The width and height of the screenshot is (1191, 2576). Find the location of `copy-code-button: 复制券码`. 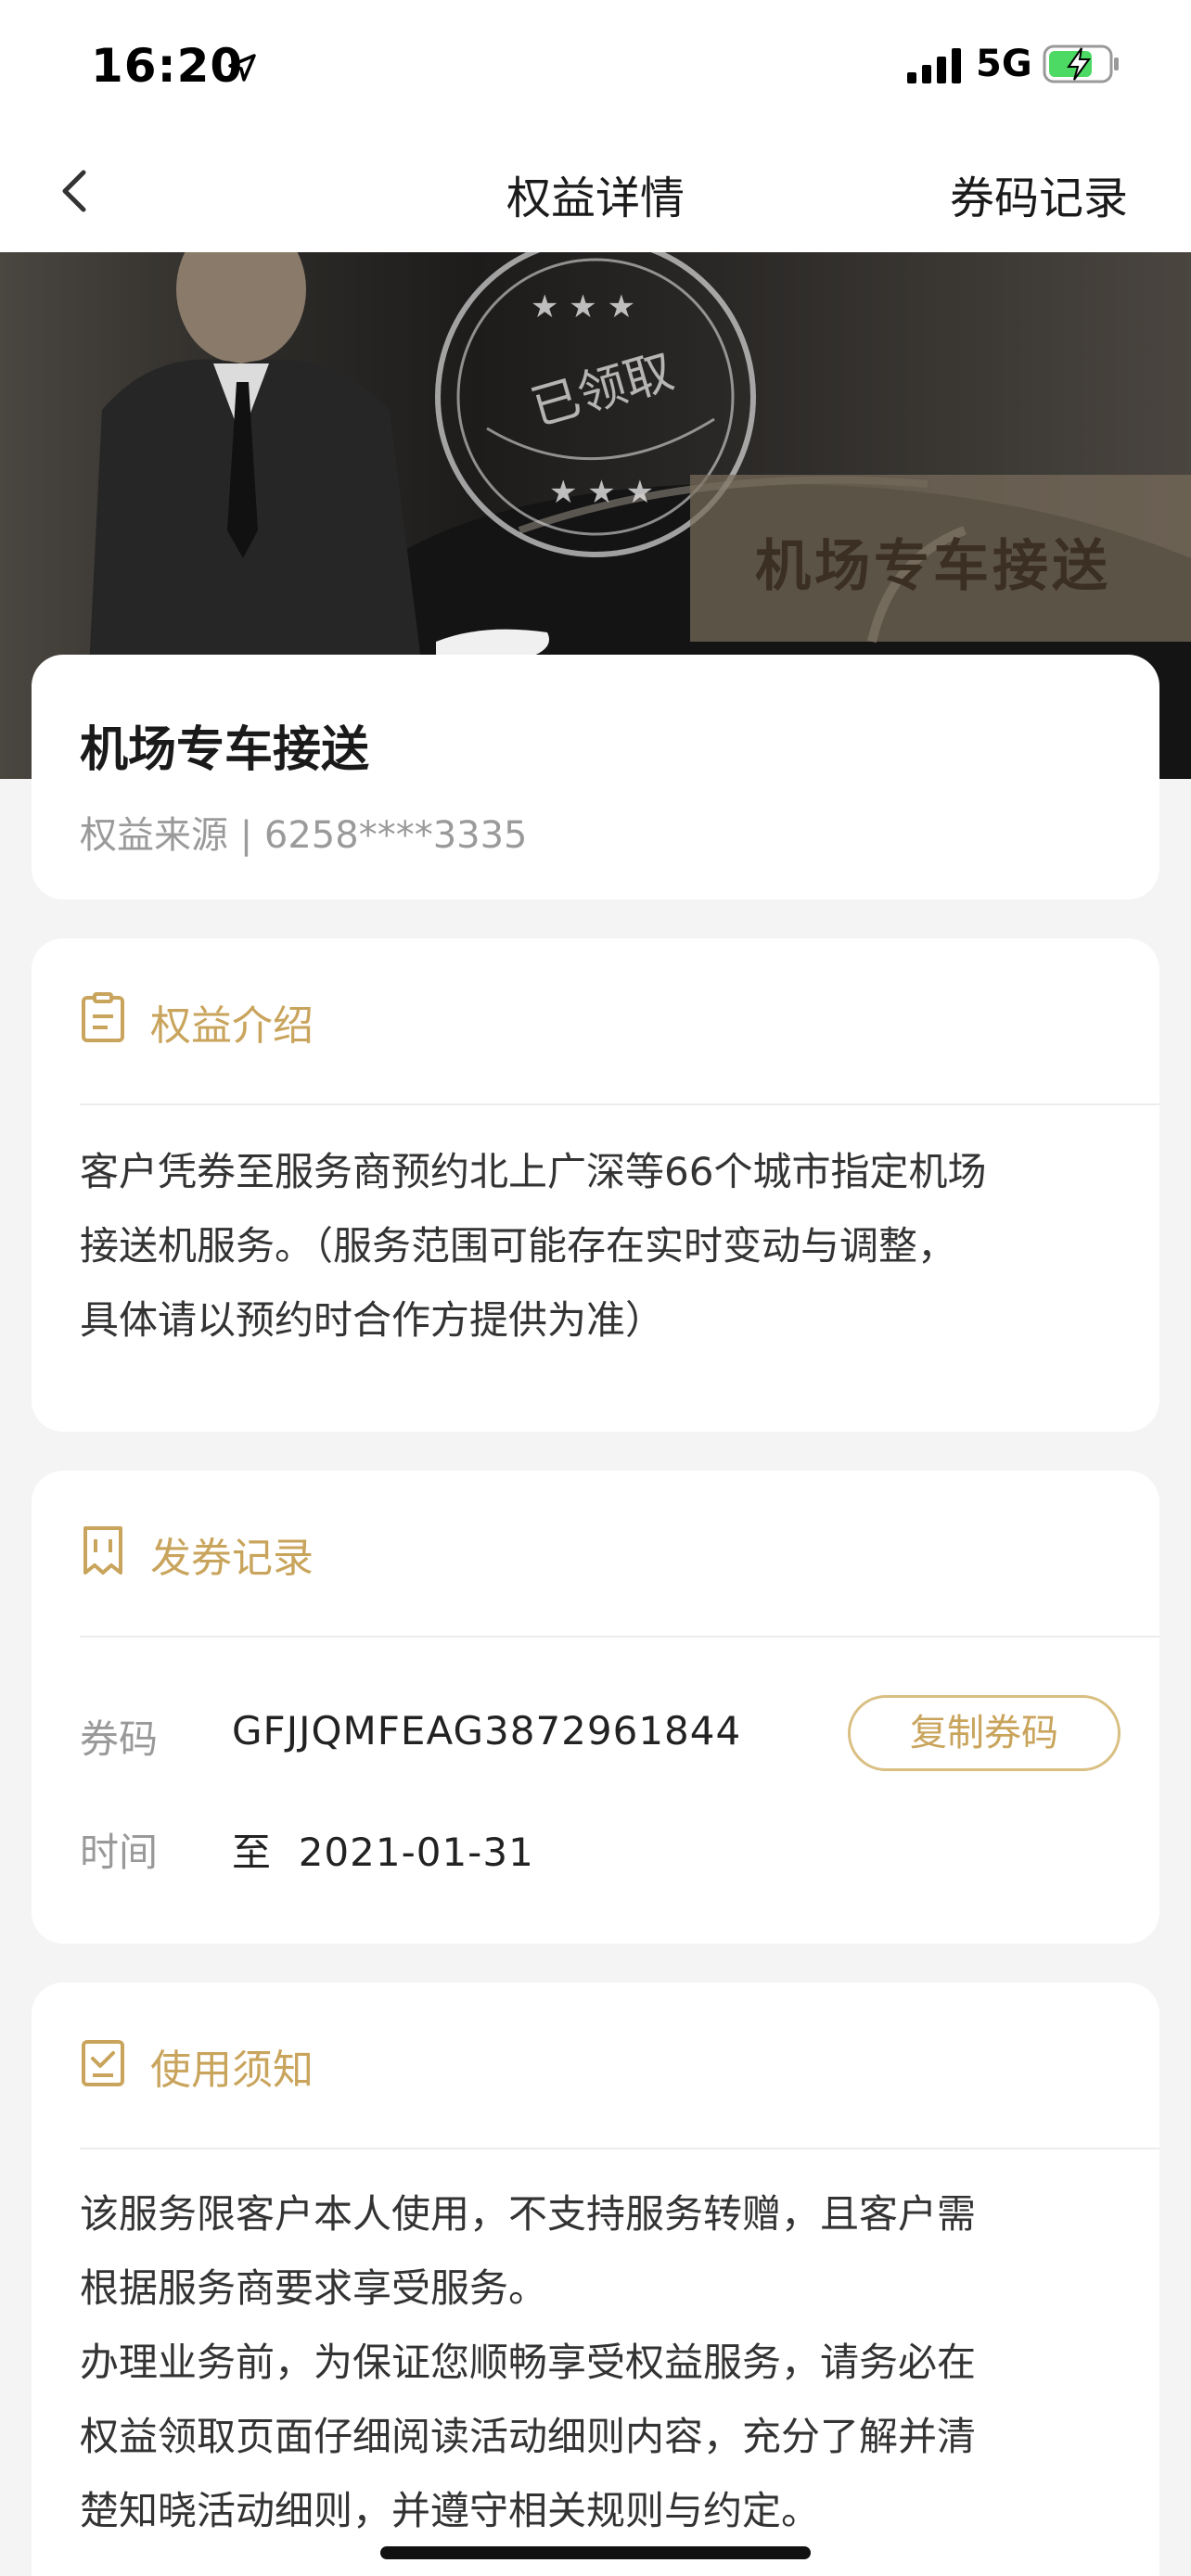

copy-code-button: 复制券码 is located at coordinates (984, 1733).